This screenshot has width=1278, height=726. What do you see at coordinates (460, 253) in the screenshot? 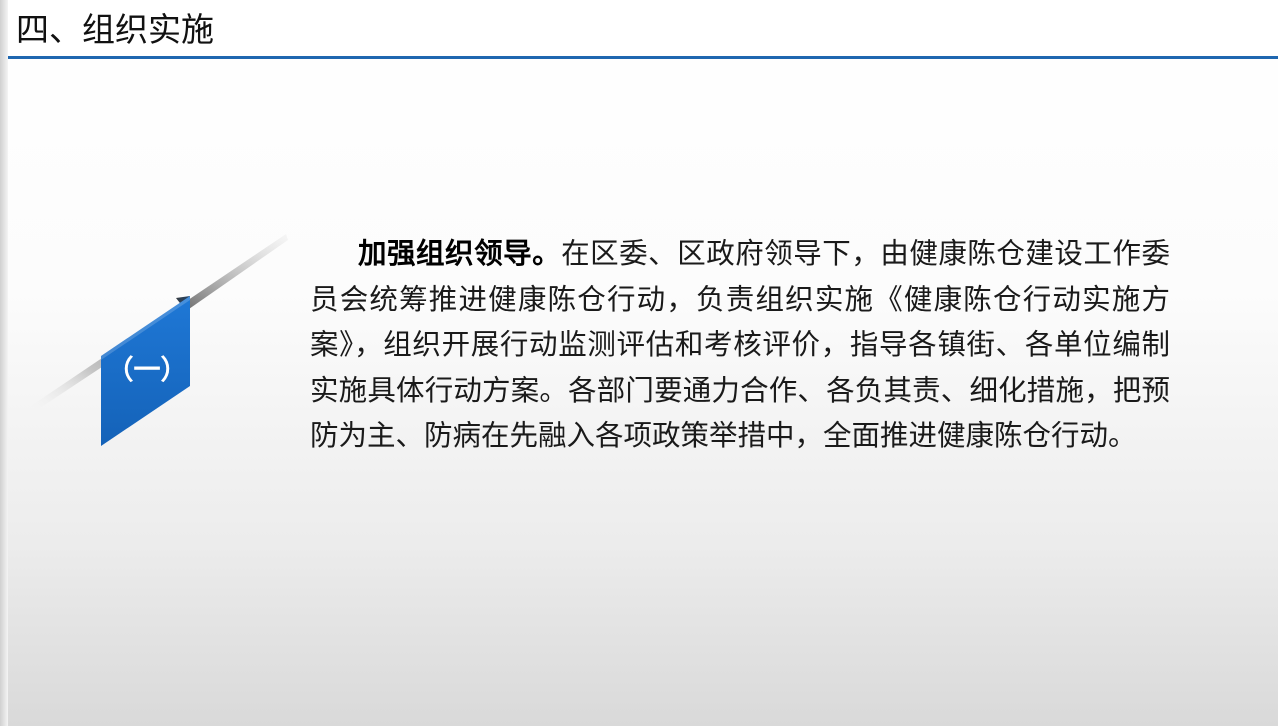
I see `section-heading: 加强组织领导。` at bounding box center [460, 253].